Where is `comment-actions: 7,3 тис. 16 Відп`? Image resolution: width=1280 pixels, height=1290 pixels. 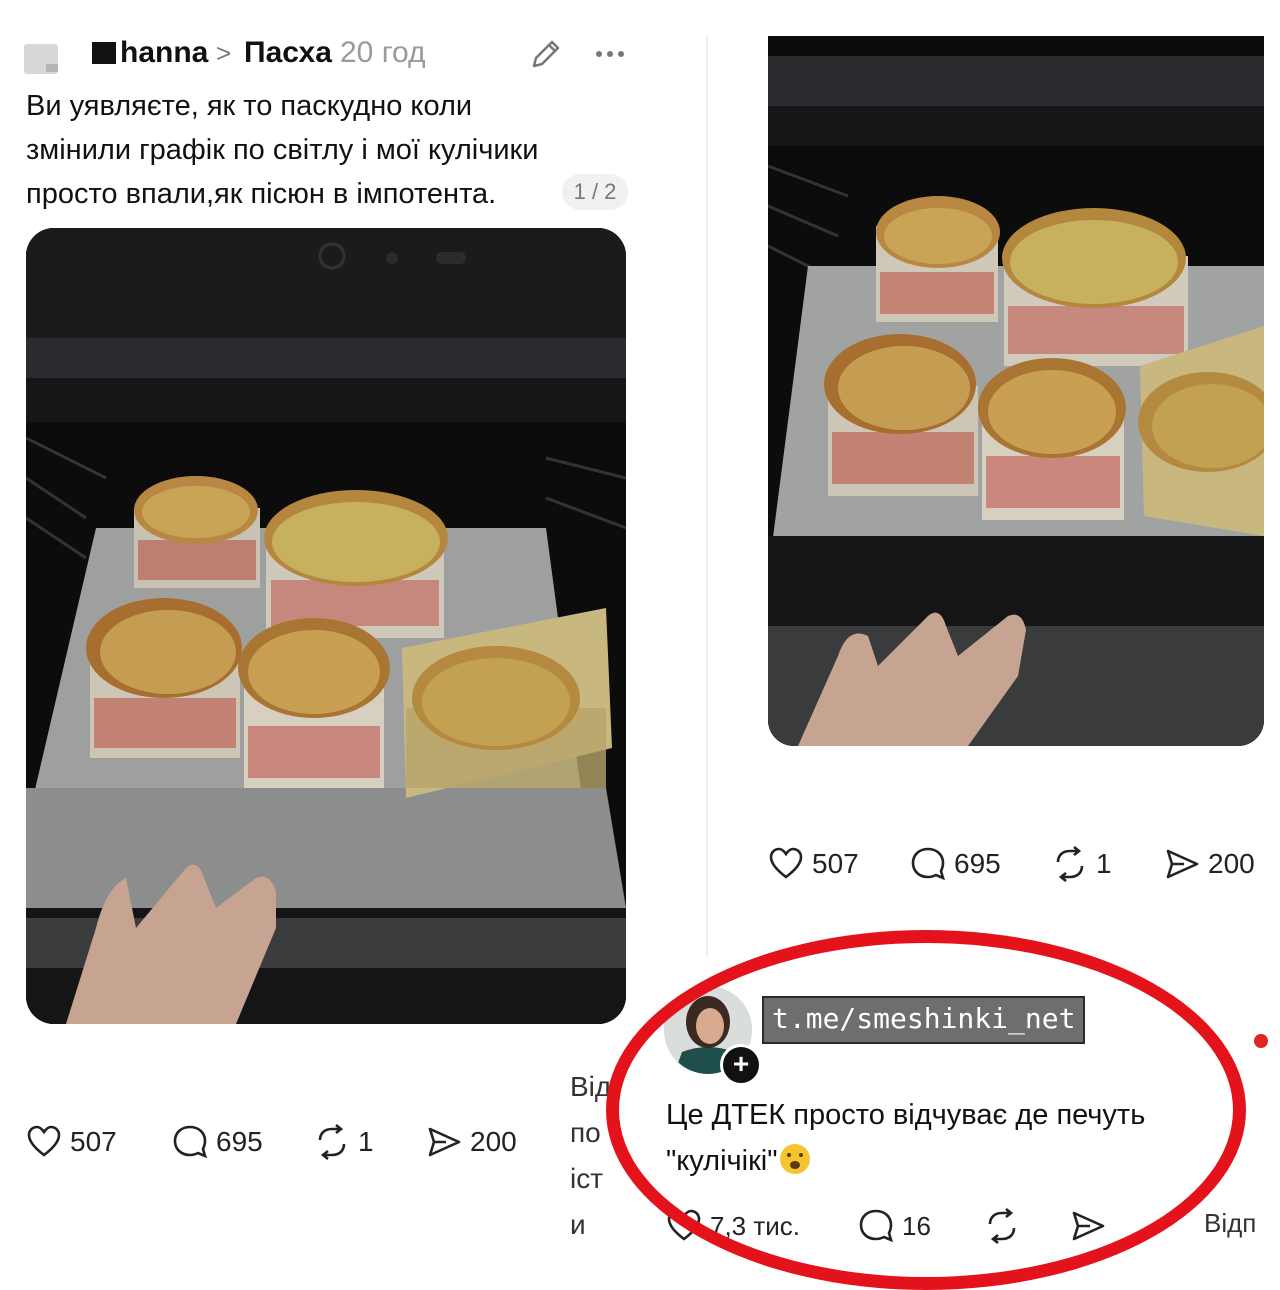 comment-actions: 7,3 тис. 16 Відп is located at coordinates (973, 1228).